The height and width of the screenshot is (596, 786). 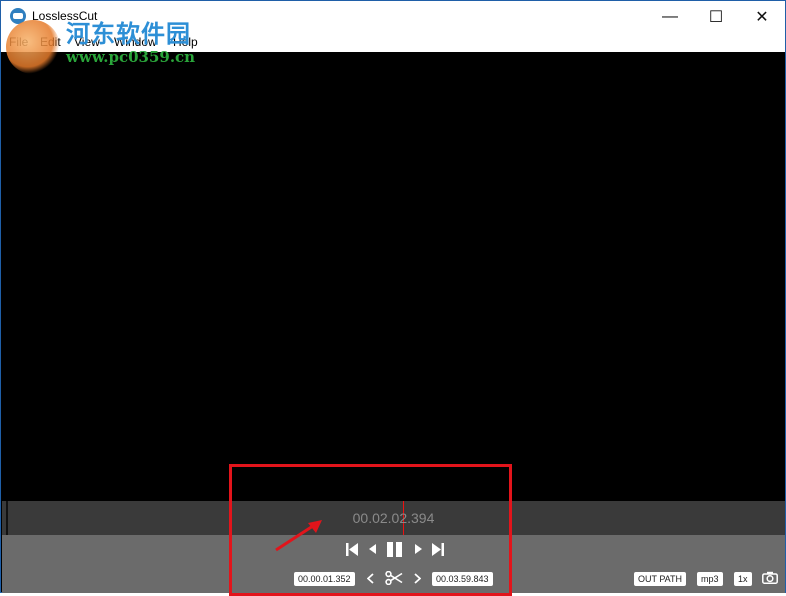 I want to click on maximize-button: ☐, so click(x=716, y=16).